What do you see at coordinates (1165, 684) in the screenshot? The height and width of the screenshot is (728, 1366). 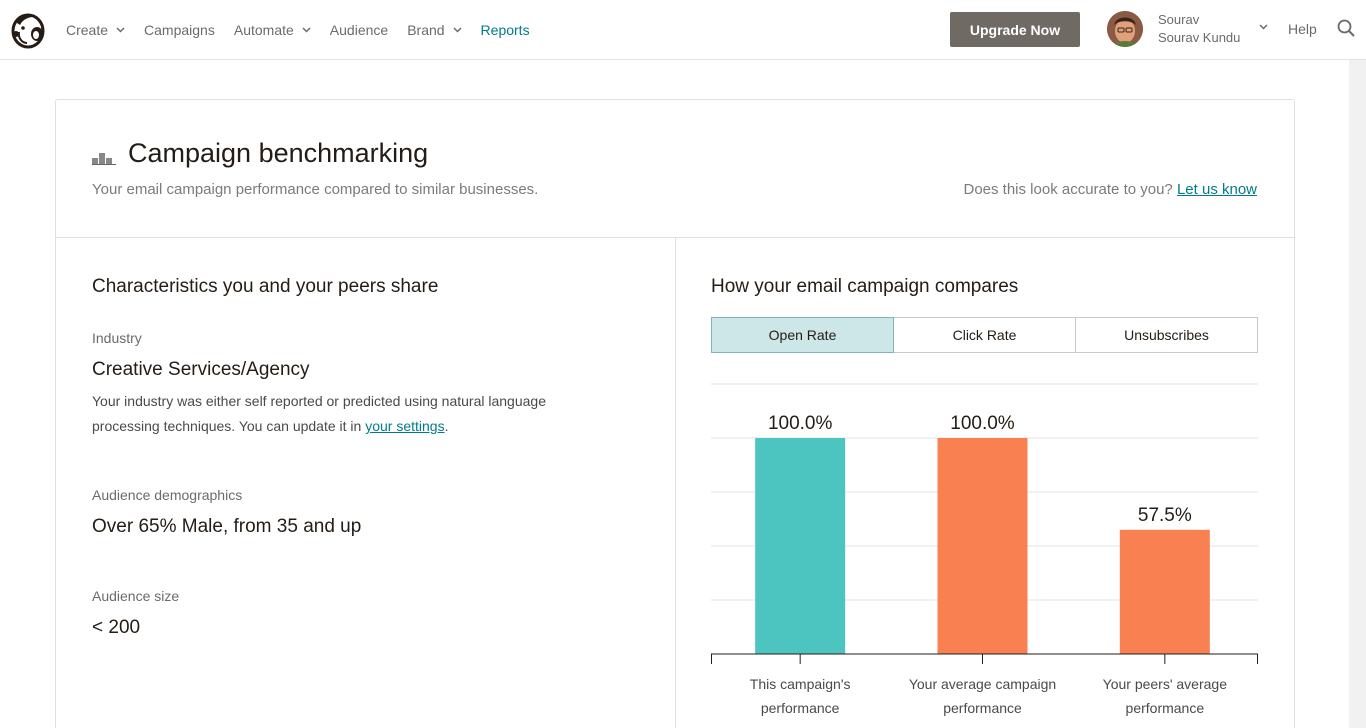 I see `chart-category-label: Your peers' average` at bounding box center [1165, 684].